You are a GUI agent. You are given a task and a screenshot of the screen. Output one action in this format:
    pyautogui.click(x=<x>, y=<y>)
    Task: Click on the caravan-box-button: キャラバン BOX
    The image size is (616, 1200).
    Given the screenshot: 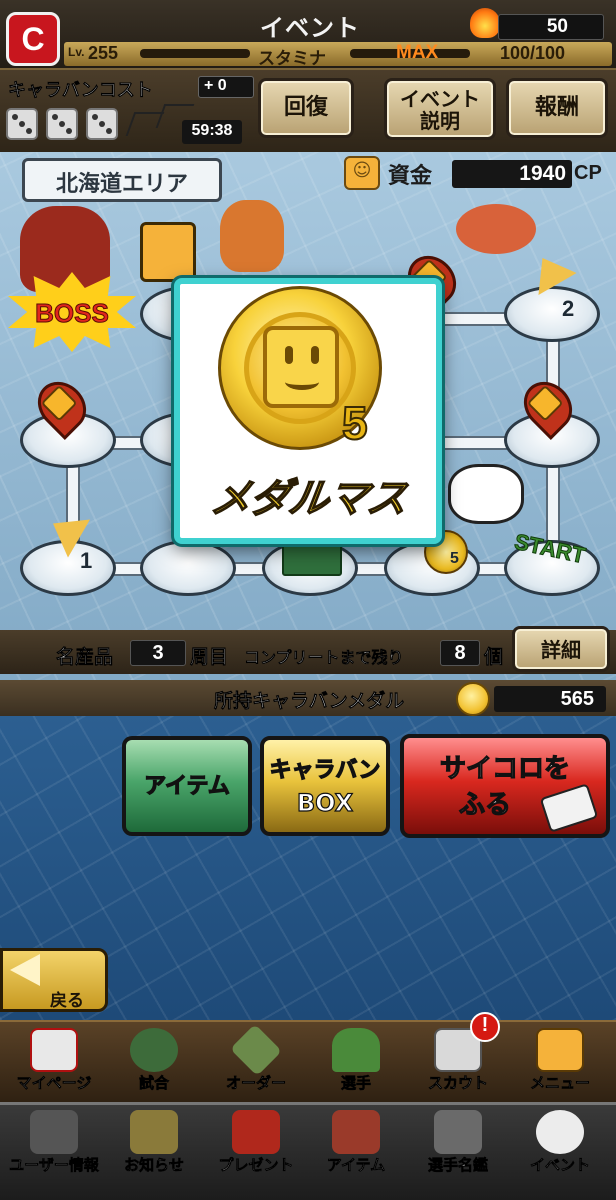 What is the action you would take?
    pyautogui.click(x=325, y=786)
    